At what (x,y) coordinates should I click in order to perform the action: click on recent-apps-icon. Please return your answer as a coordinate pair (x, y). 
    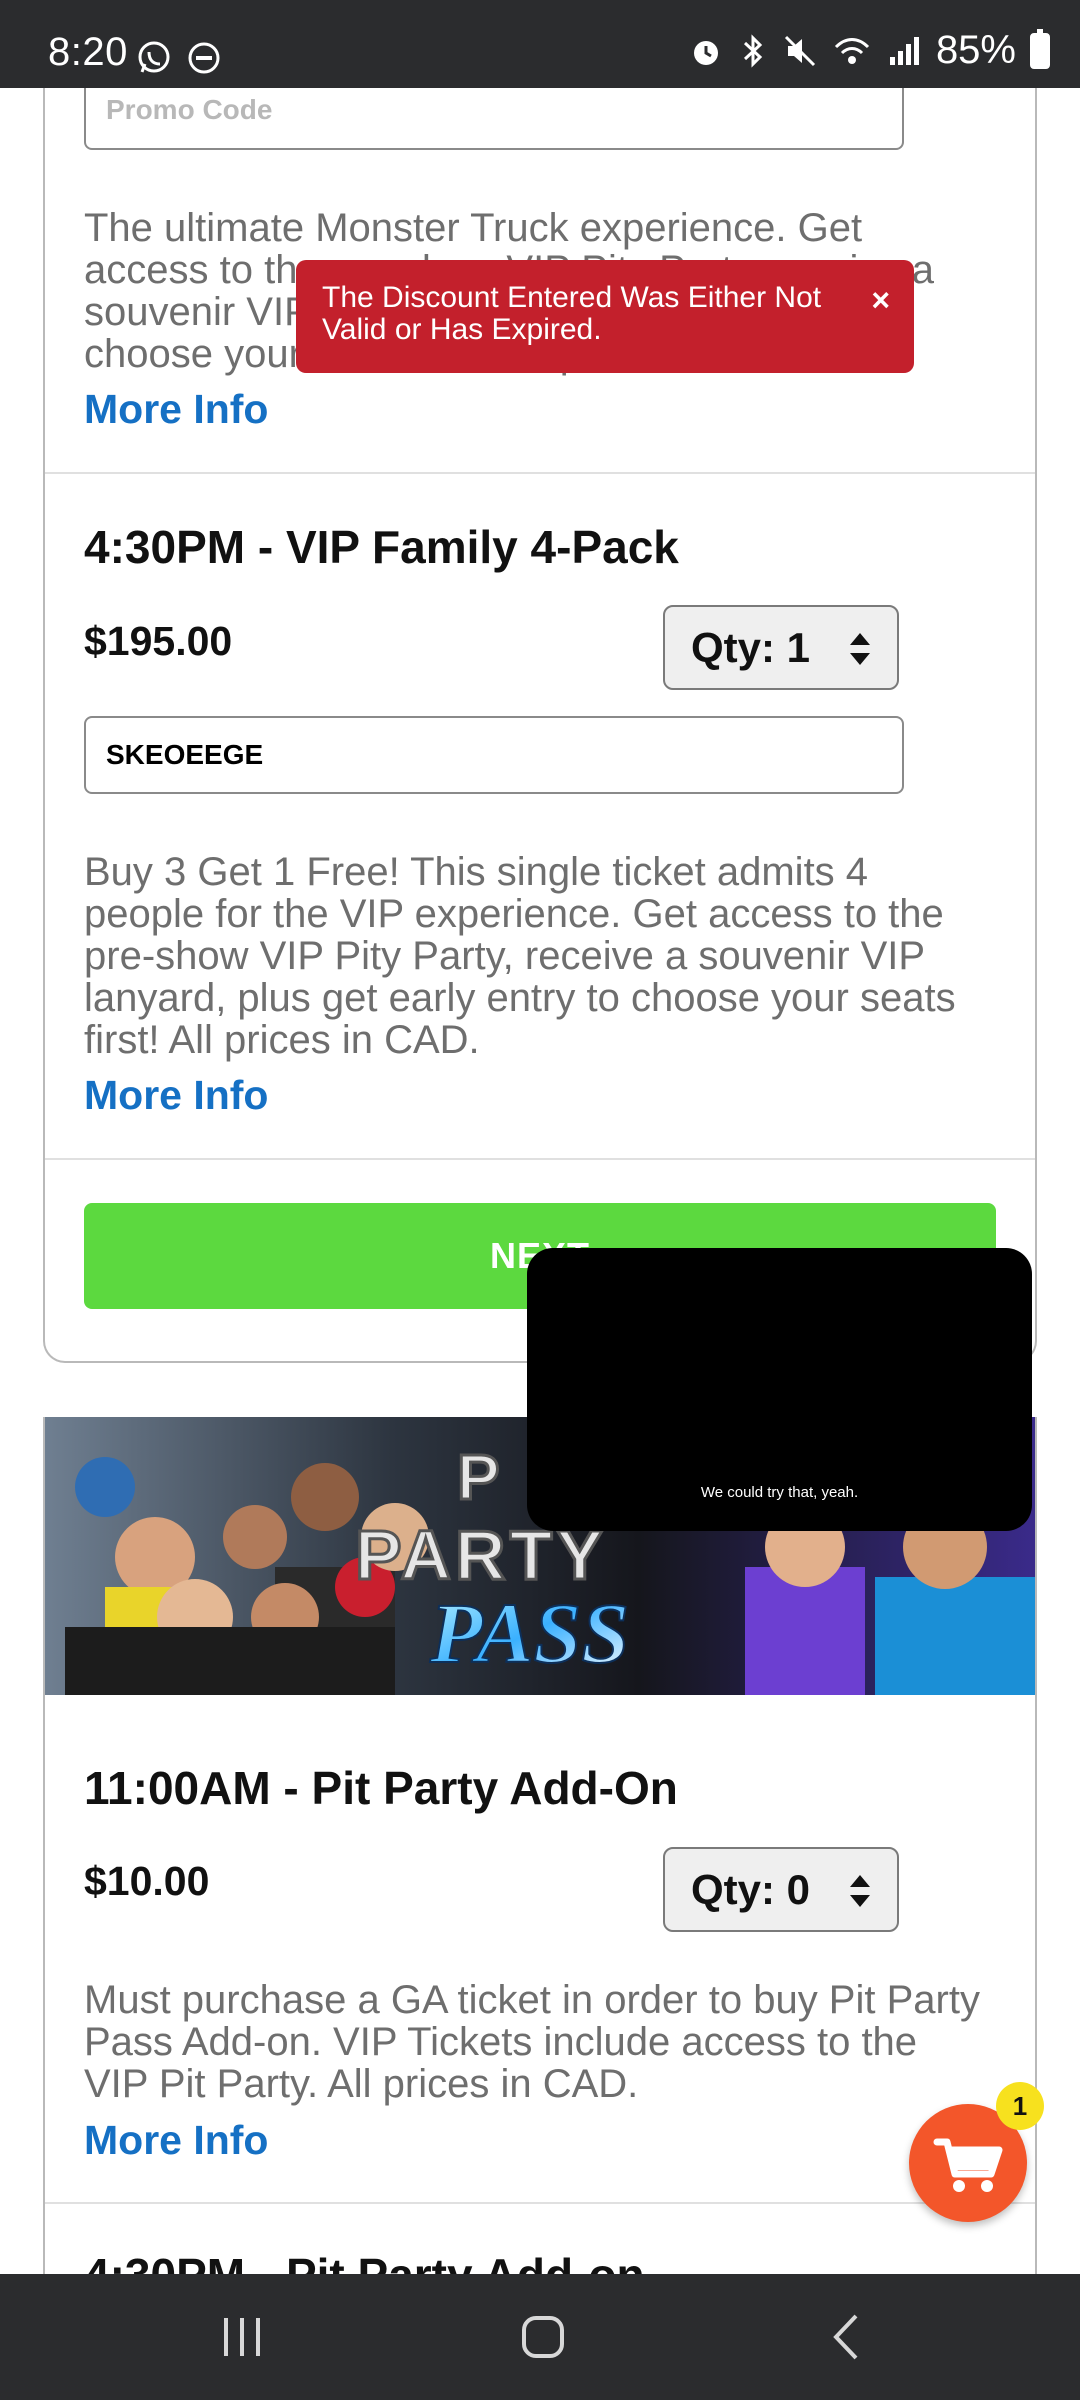
    Looking at the image, I should click on (242, 2337).